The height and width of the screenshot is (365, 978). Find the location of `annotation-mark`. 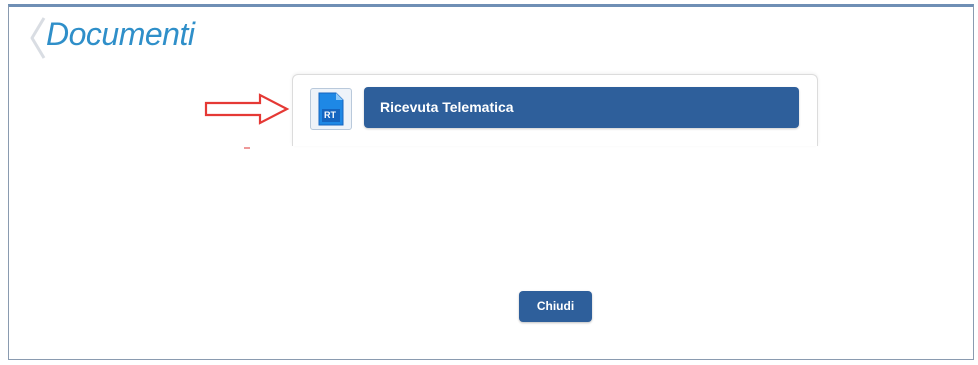

annotation-mark is located at coordinates (247, 148).